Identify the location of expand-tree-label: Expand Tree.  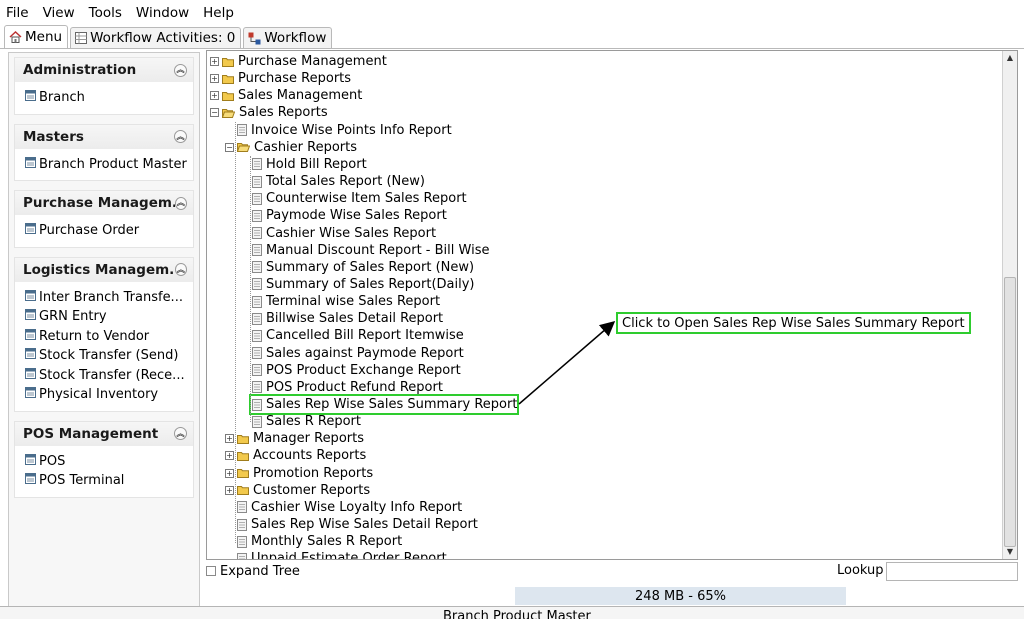
(260, 571).